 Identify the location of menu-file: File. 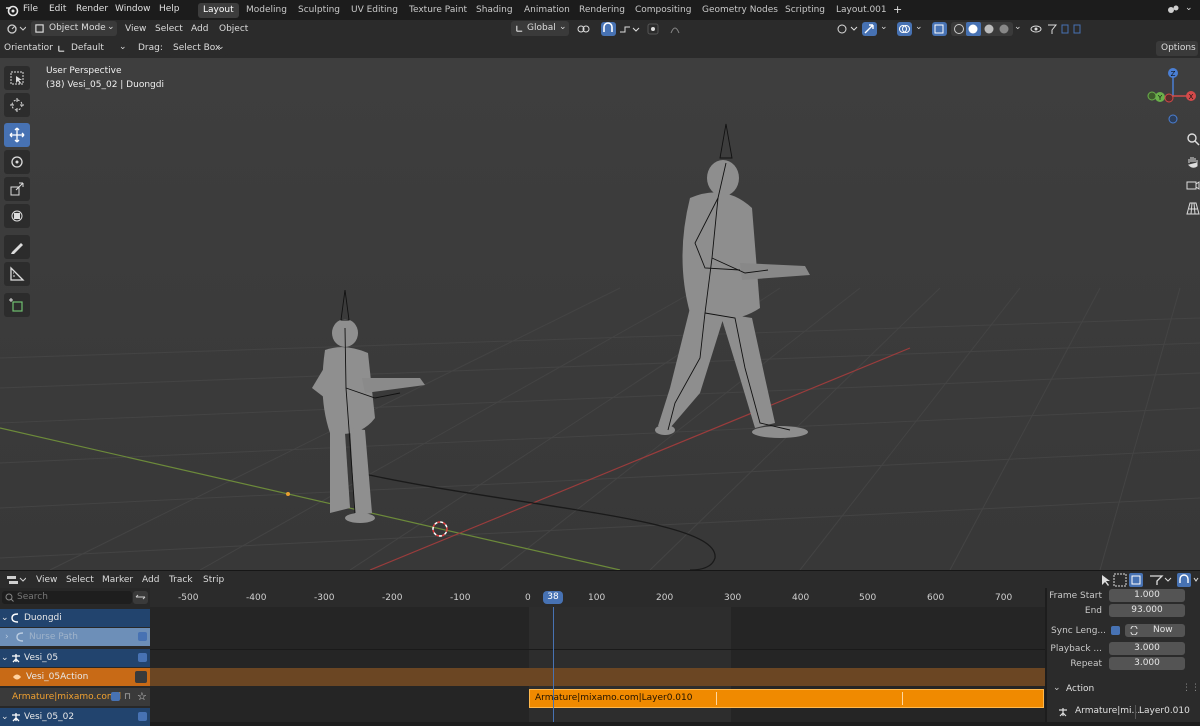
(30, 9).